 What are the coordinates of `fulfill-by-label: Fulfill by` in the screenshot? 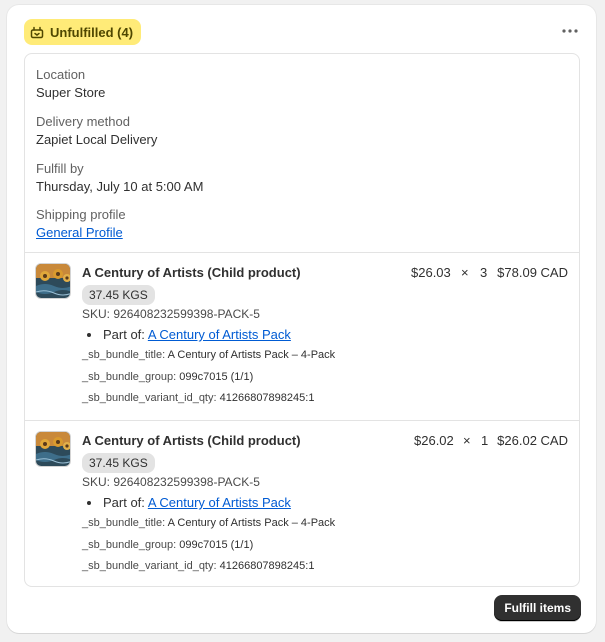 It's located at (60, 168).